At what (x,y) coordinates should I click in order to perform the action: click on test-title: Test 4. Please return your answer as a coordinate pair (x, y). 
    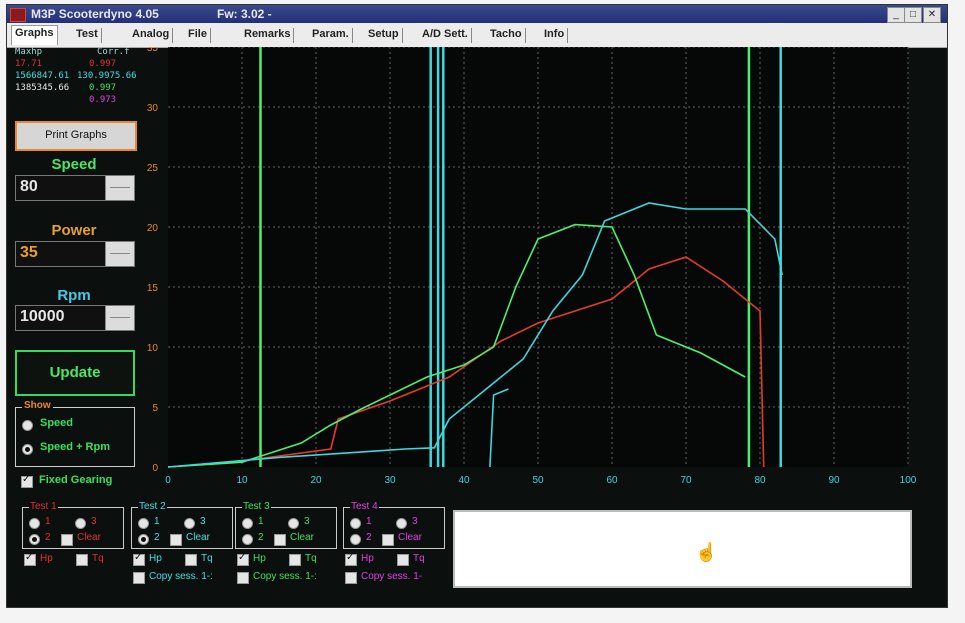
    Looking at the image, I should click on (364, 506).